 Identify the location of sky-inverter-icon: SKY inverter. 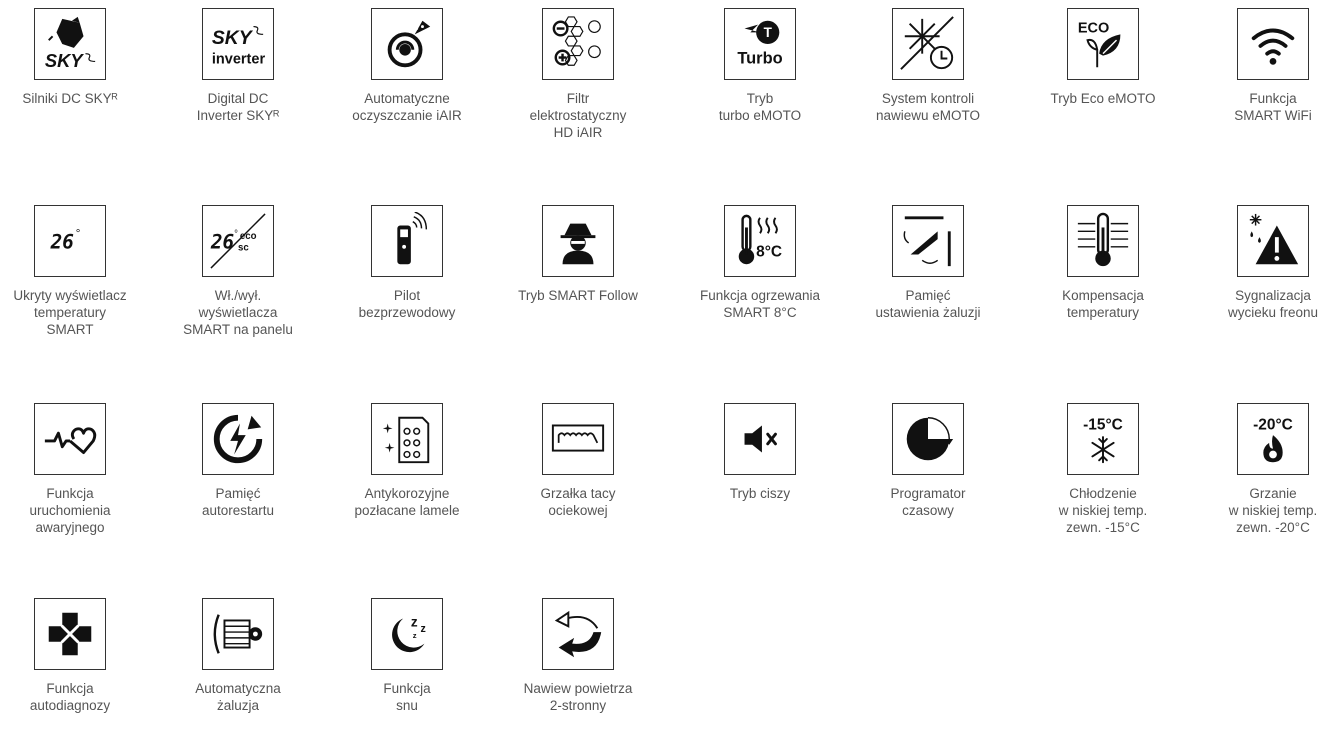
(239, 46).